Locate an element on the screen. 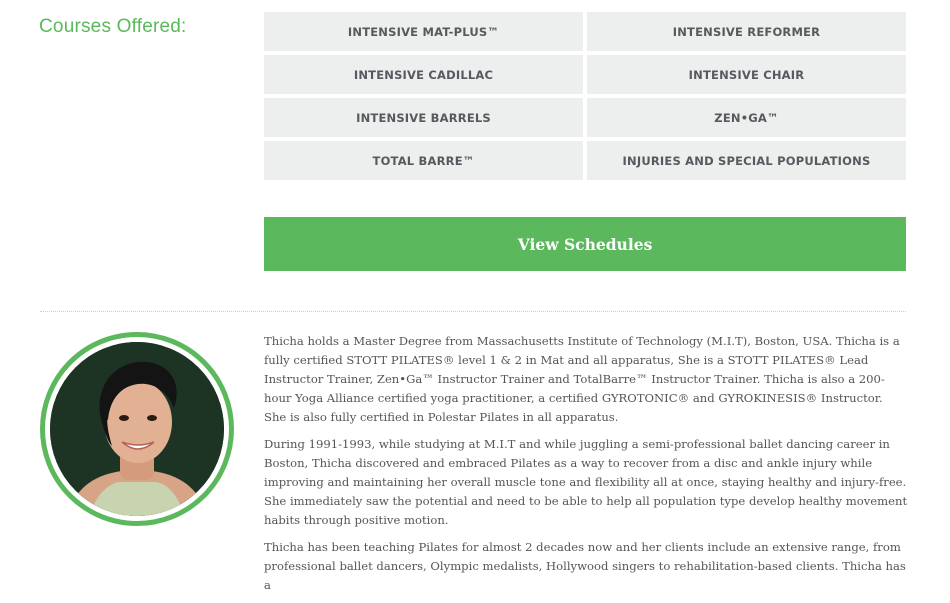  course-item: INJURIES AND SPECIAL POPULATIONS is located at coordinates (746, 160).